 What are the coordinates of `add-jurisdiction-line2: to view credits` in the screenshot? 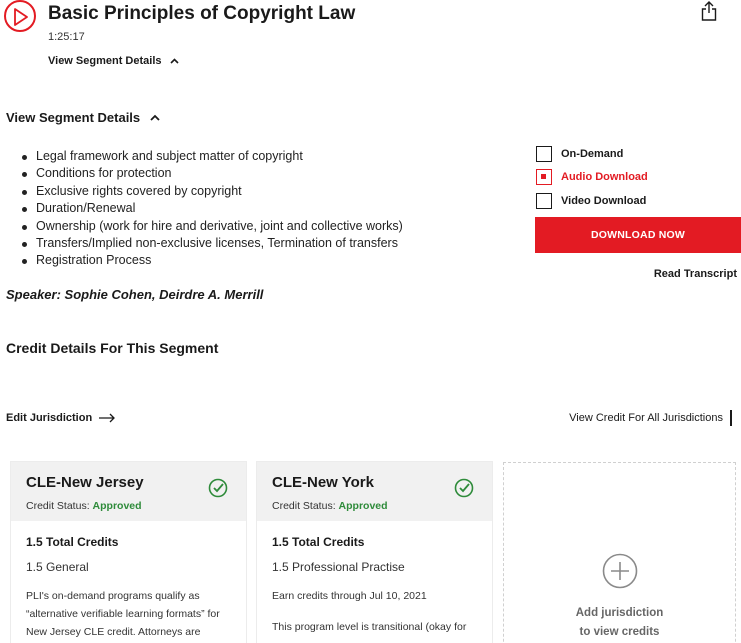 It's located at (619, 632).